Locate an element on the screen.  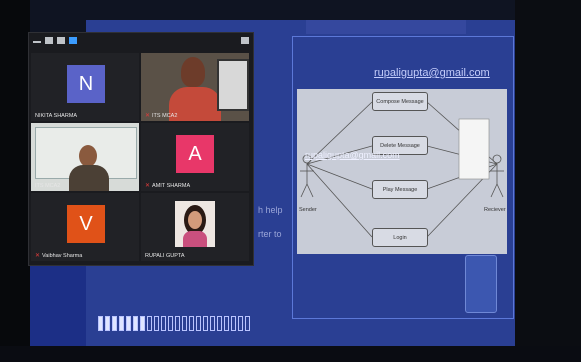
participant-tile-3: ITS MCA2 is located at coordinates (85, 157).